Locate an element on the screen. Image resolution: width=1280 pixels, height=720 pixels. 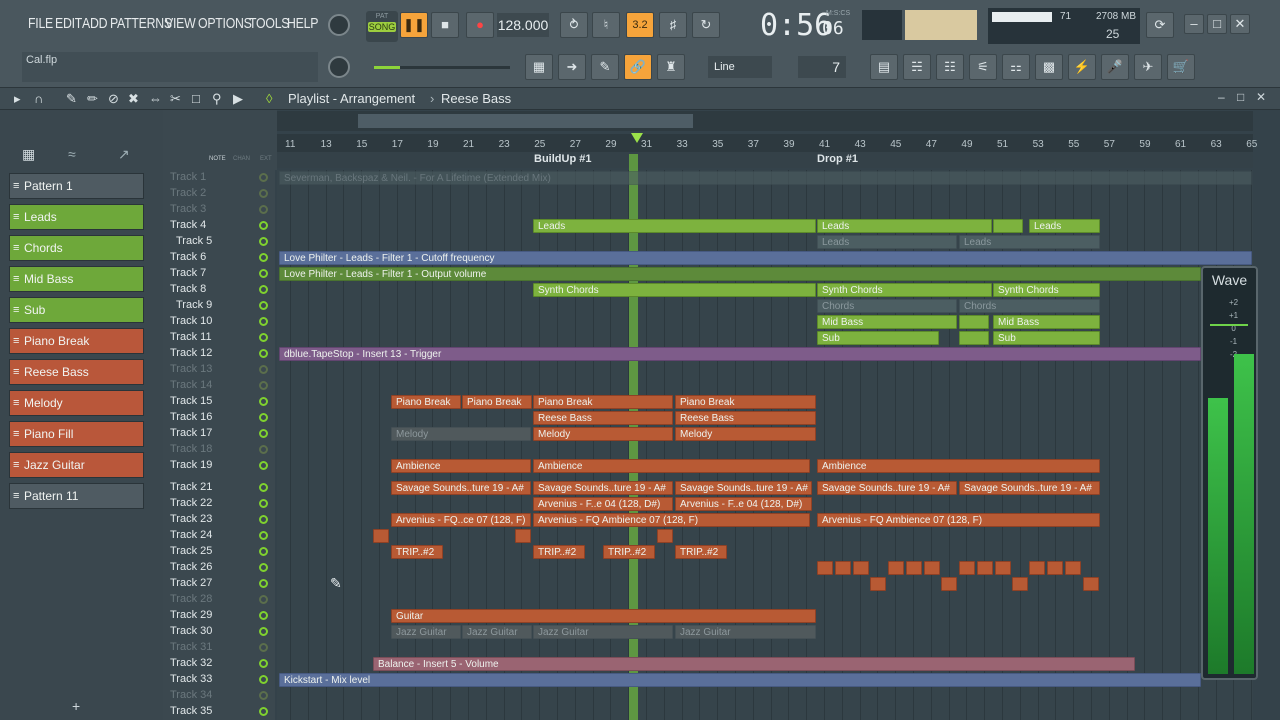
plugin-icon: ⚡ is located at coordinates (1082, 67).